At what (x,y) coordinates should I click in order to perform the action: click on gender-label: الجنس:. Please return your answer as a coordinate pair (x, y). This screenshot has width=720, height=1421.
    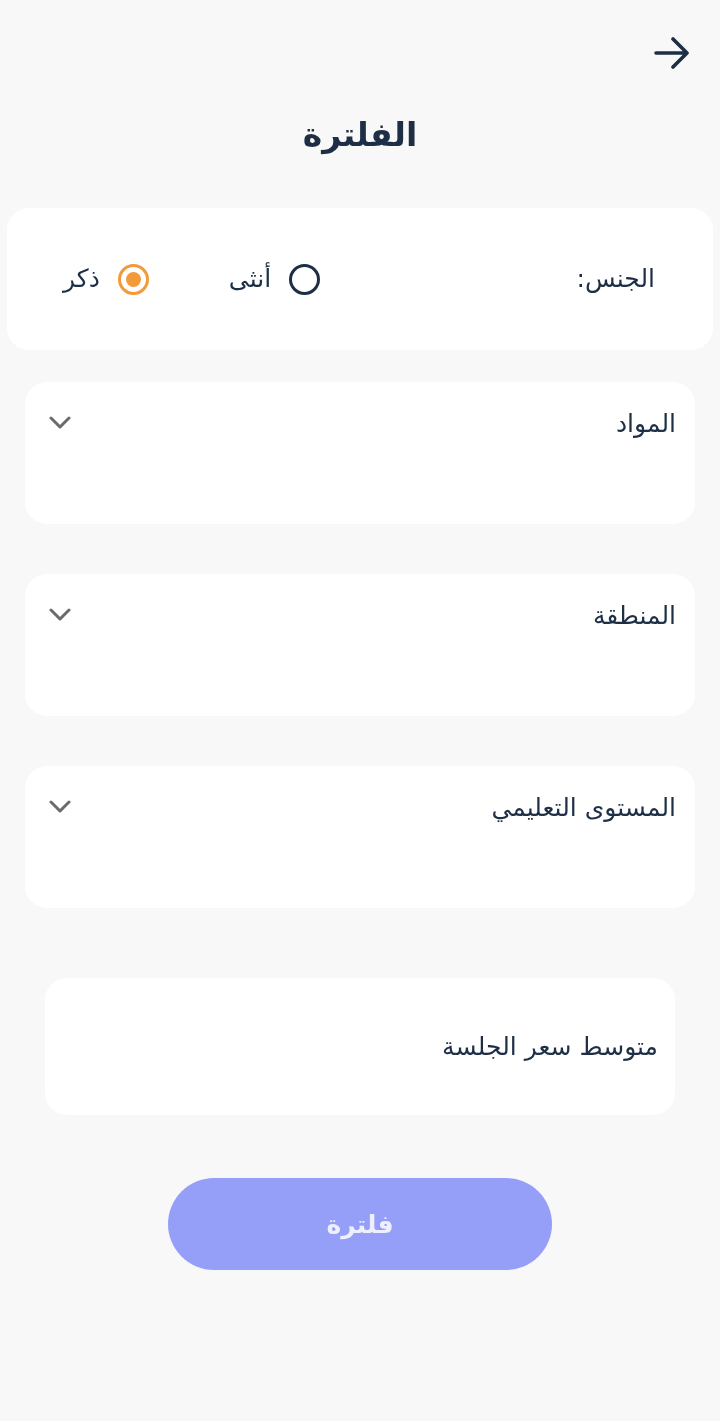
    Looking at the image, I should click on (615, 279).